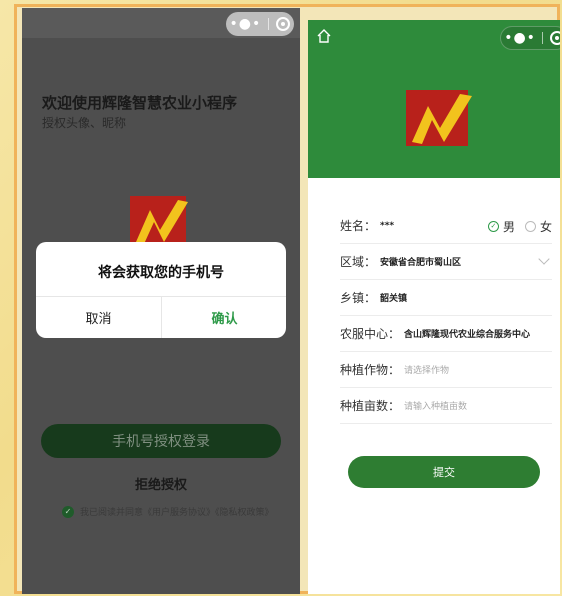 This screenshot has width=562, height=596. I want to click on radio-checked-icon: ✓, so click(493, 226).